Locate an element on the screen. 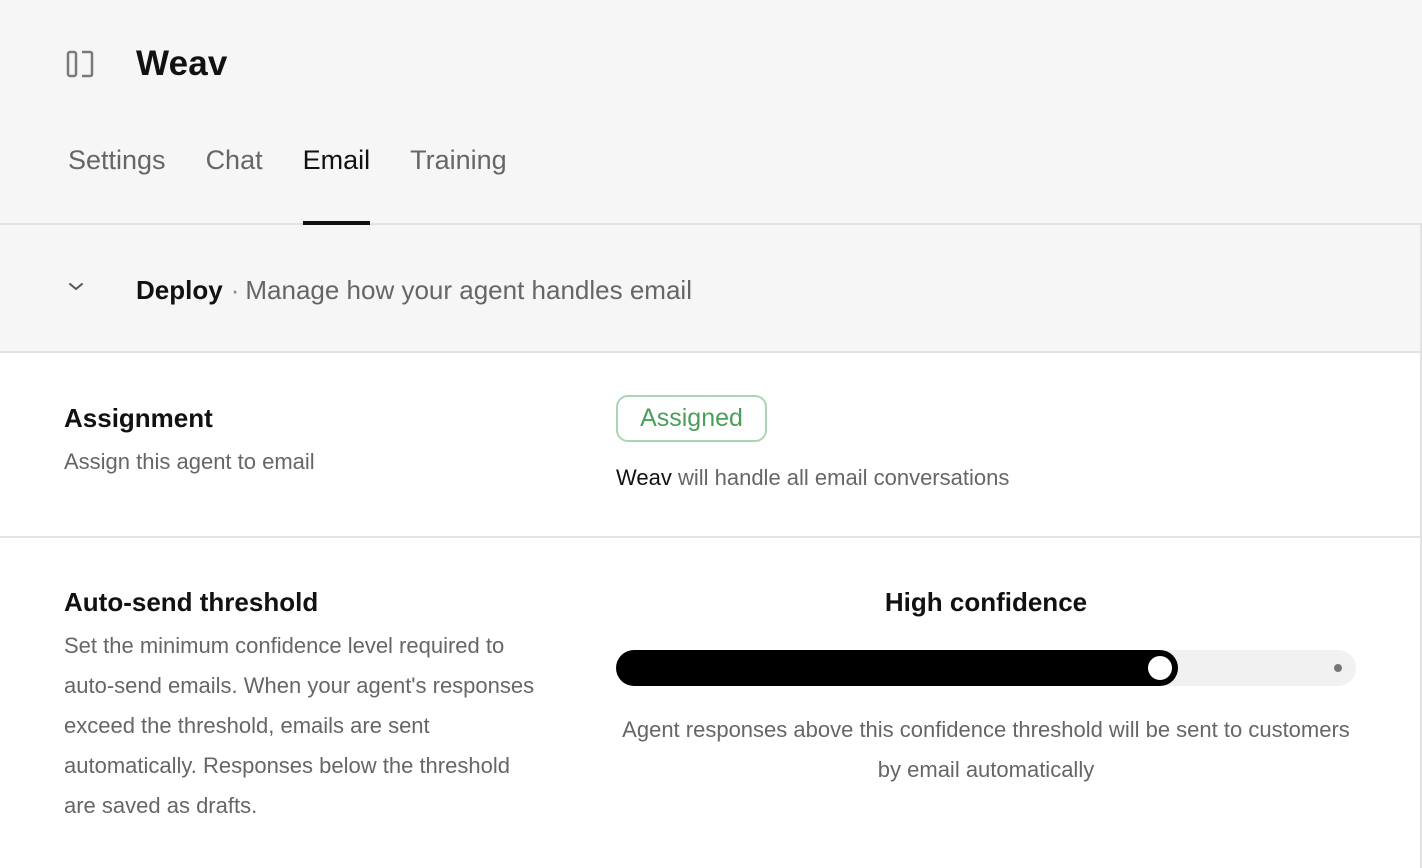 This screenshot has width=1422, height=868. slider-end-dot is located at coordinates (1338, 668).